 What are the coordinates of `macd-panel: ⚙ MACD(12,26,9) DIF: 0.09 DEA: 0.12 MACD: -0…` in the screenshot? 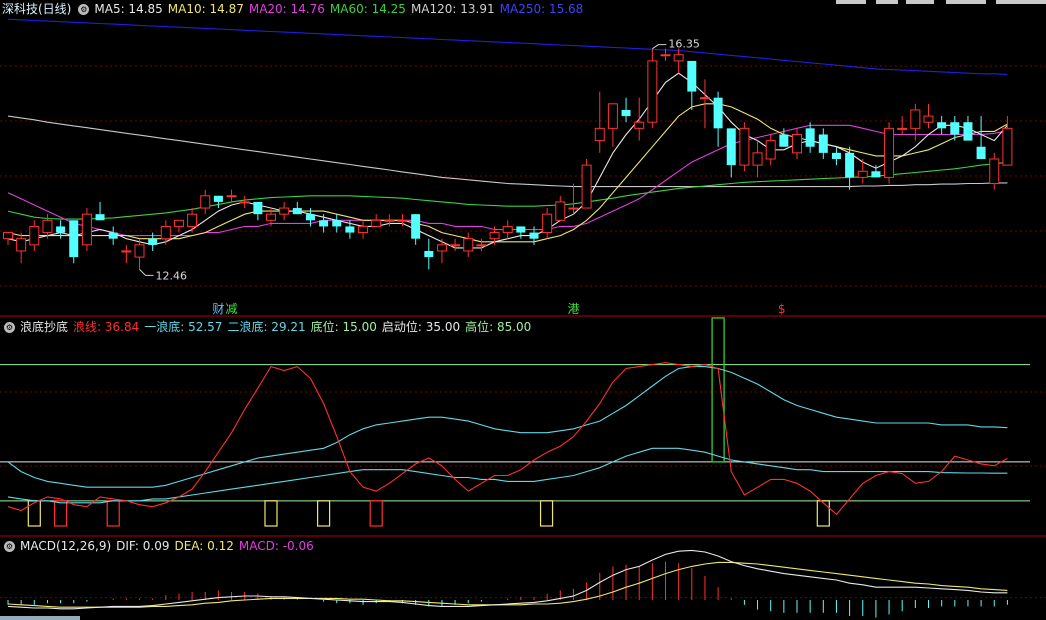 It's located at (523, 578).